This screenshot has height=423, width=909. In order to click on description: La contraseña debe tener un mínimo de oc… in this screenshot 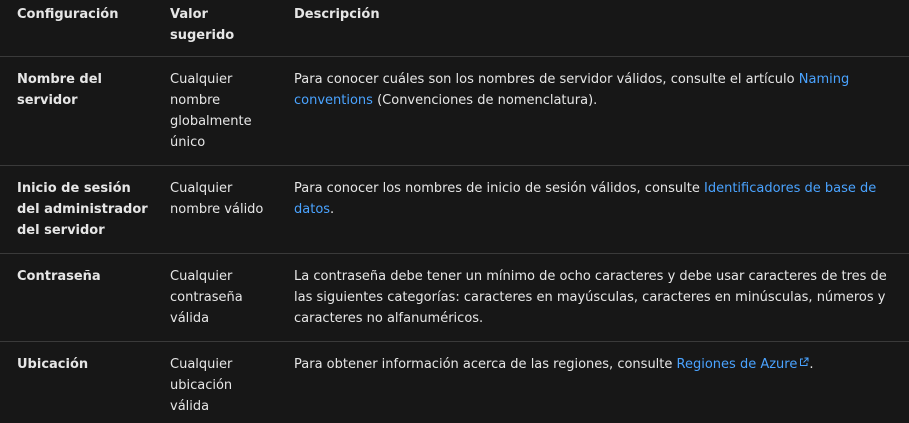, I will do `click(590, 297)`.